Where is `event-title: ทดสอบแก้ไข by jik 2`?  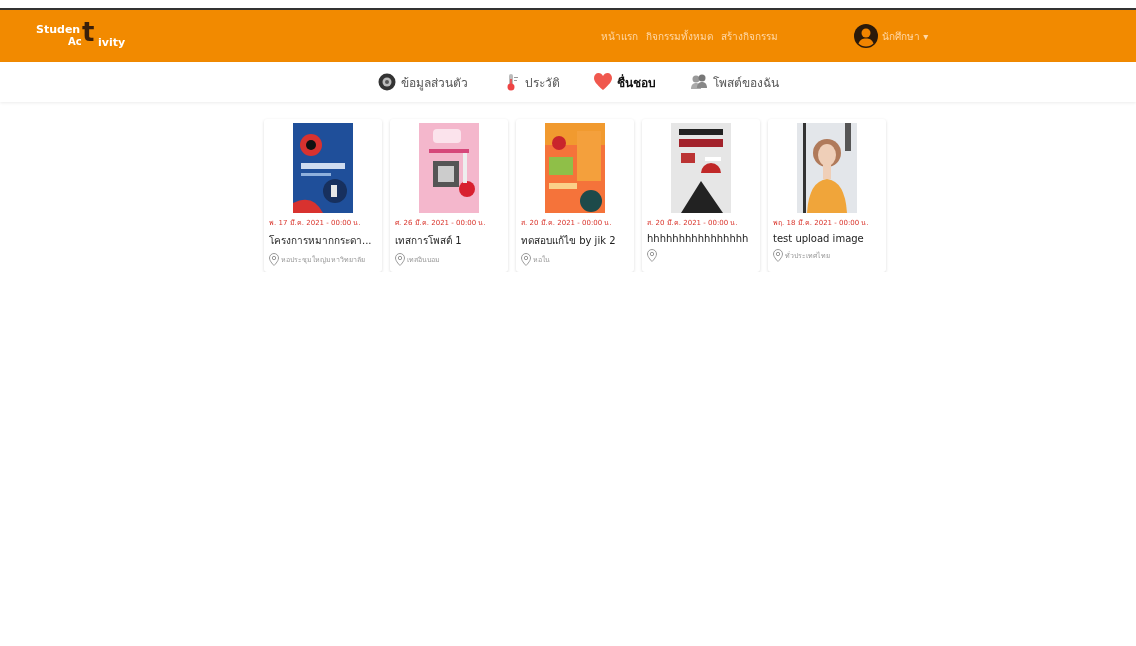 event-title: ทดสอบแก้ไข by jik 2 is located at coordinates (569, 241).